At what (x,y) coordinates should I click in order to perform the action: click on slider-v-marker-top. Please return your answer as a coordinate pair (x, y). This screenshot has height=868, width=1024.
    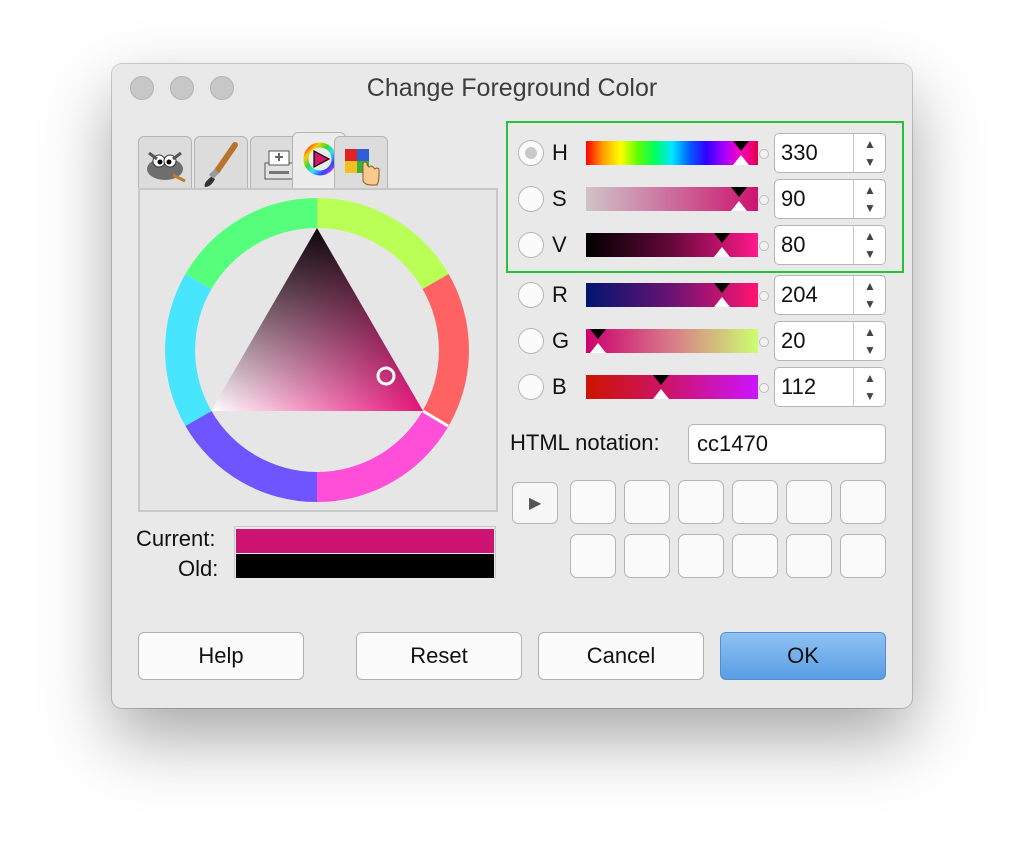
    Looking at the image, I should click on (722, 238).